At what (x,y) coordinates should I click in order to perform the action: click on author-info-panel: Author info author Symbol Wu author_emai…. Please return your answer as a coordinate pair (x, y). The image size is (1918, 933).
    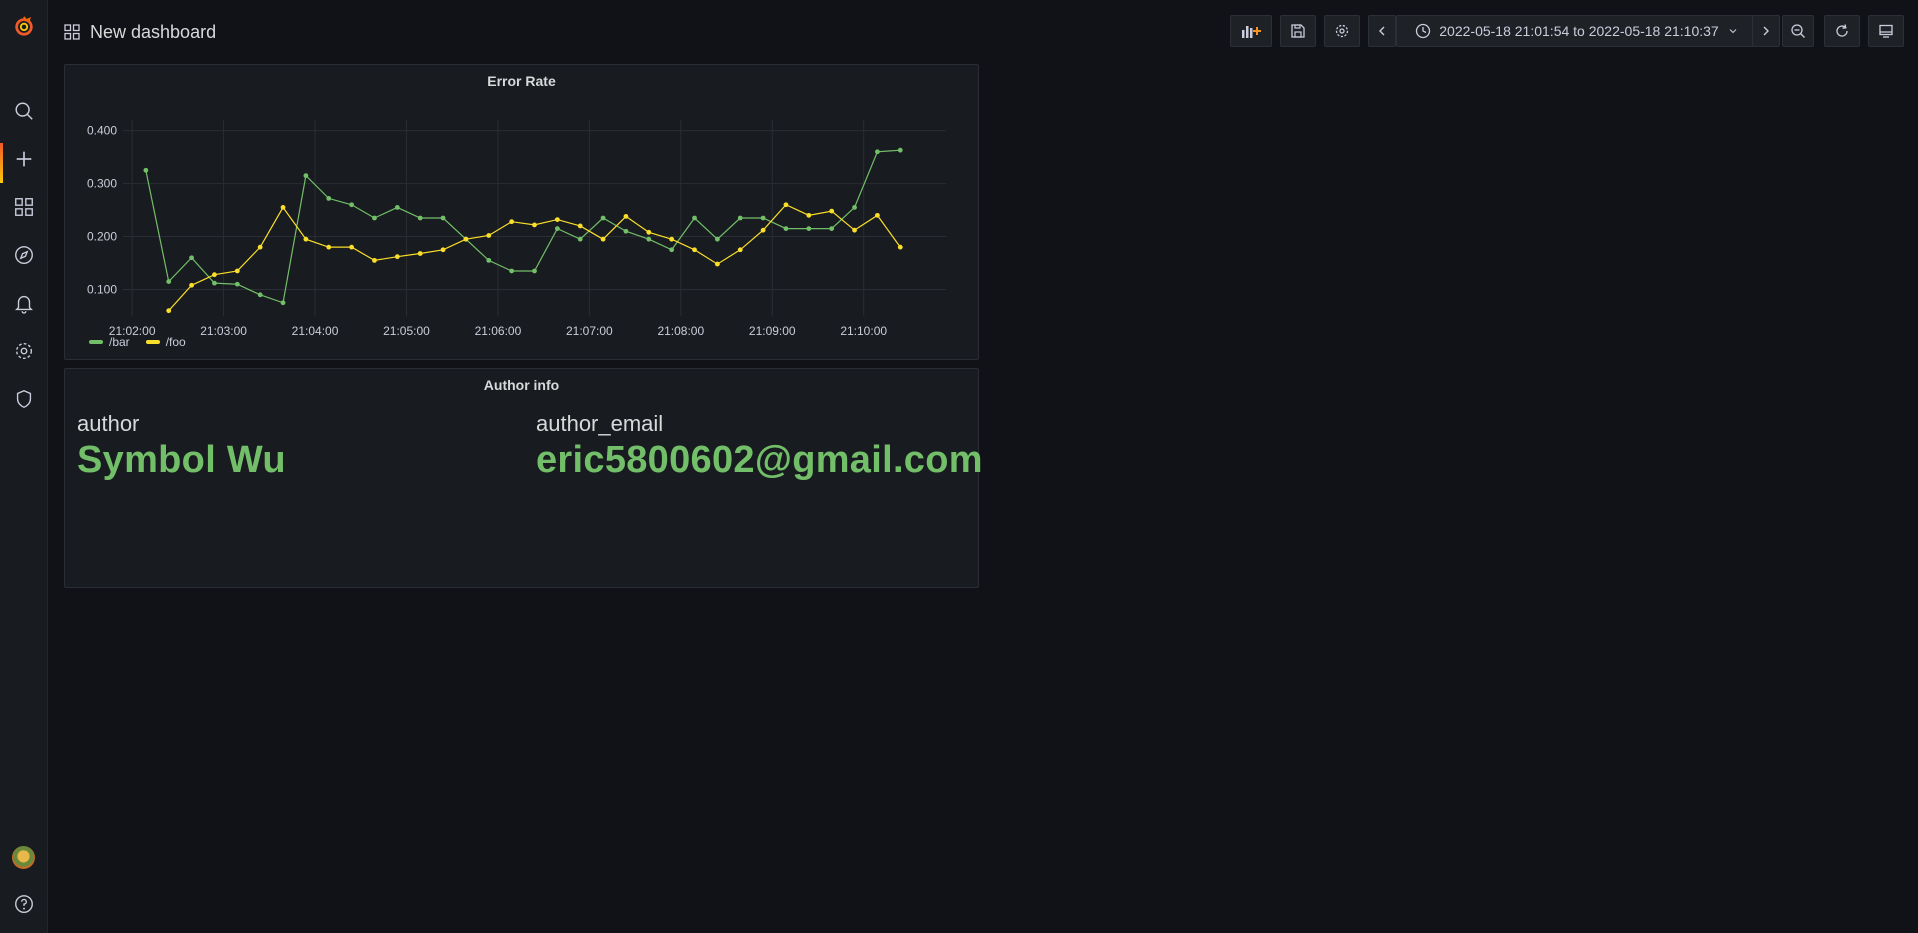
    Looking at the image, I should click on (523, 478).